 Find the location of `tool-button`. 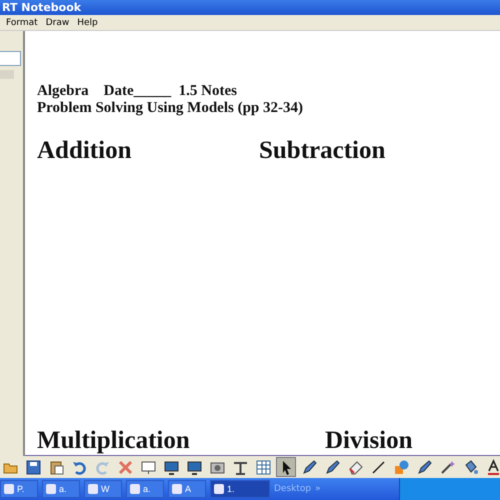

tool-button is located at coordinates (286, 467).